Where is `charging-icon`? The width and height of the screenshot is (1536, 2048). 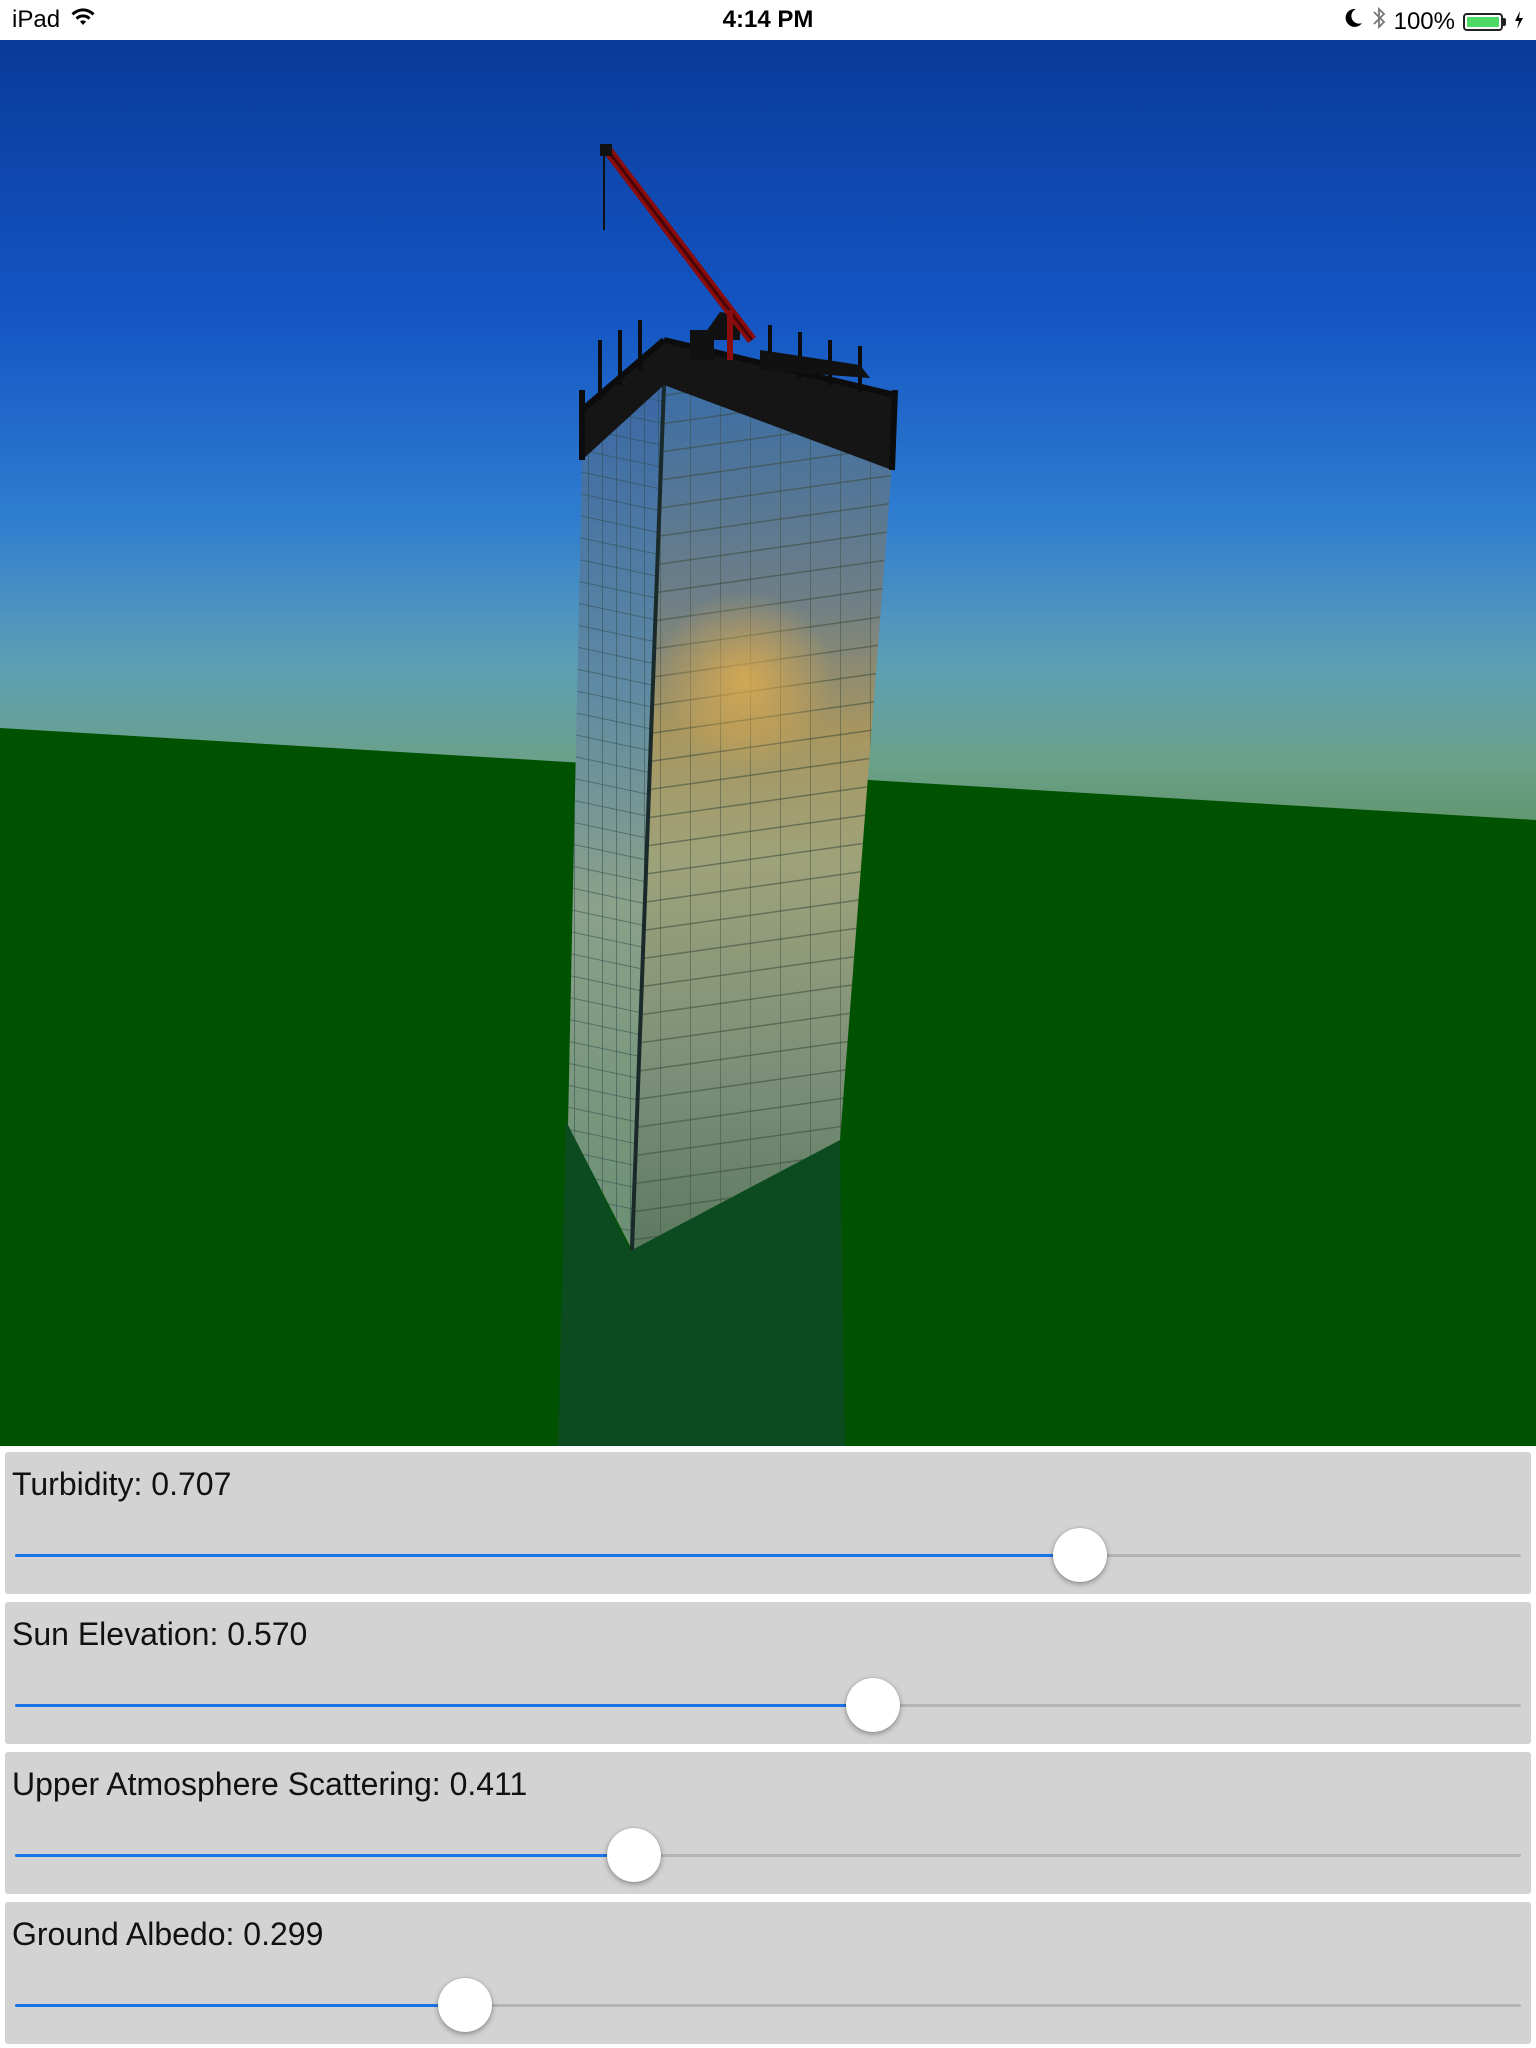
charging-icon is located at coordinates (1519, 22).